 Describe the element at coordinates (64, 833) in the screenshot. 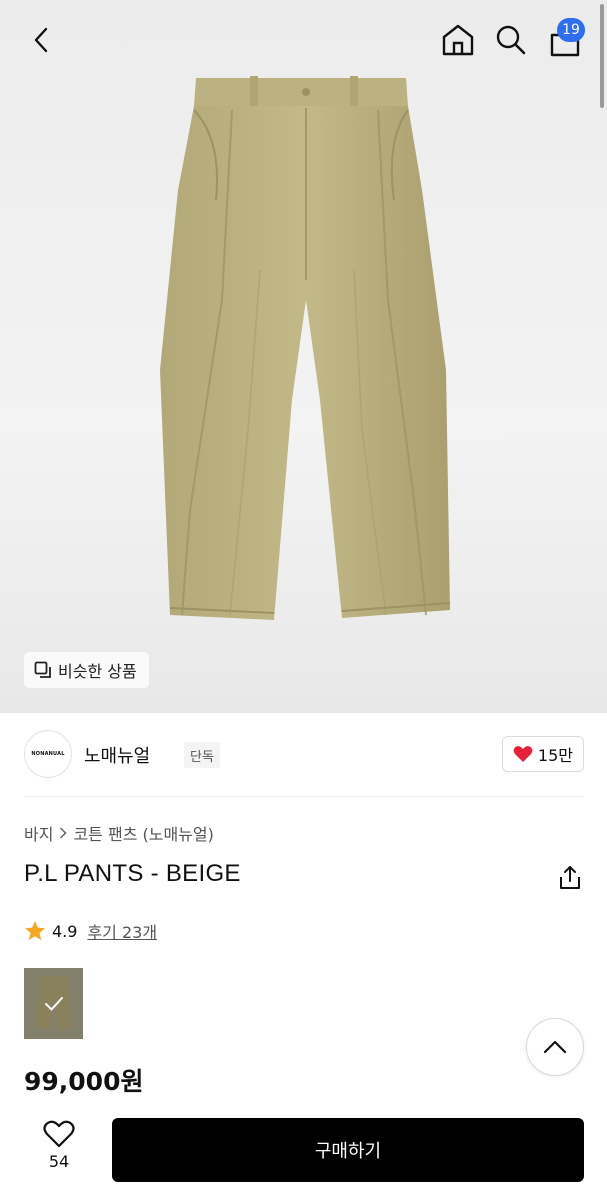

I see `chevron-right-icon` at that location.